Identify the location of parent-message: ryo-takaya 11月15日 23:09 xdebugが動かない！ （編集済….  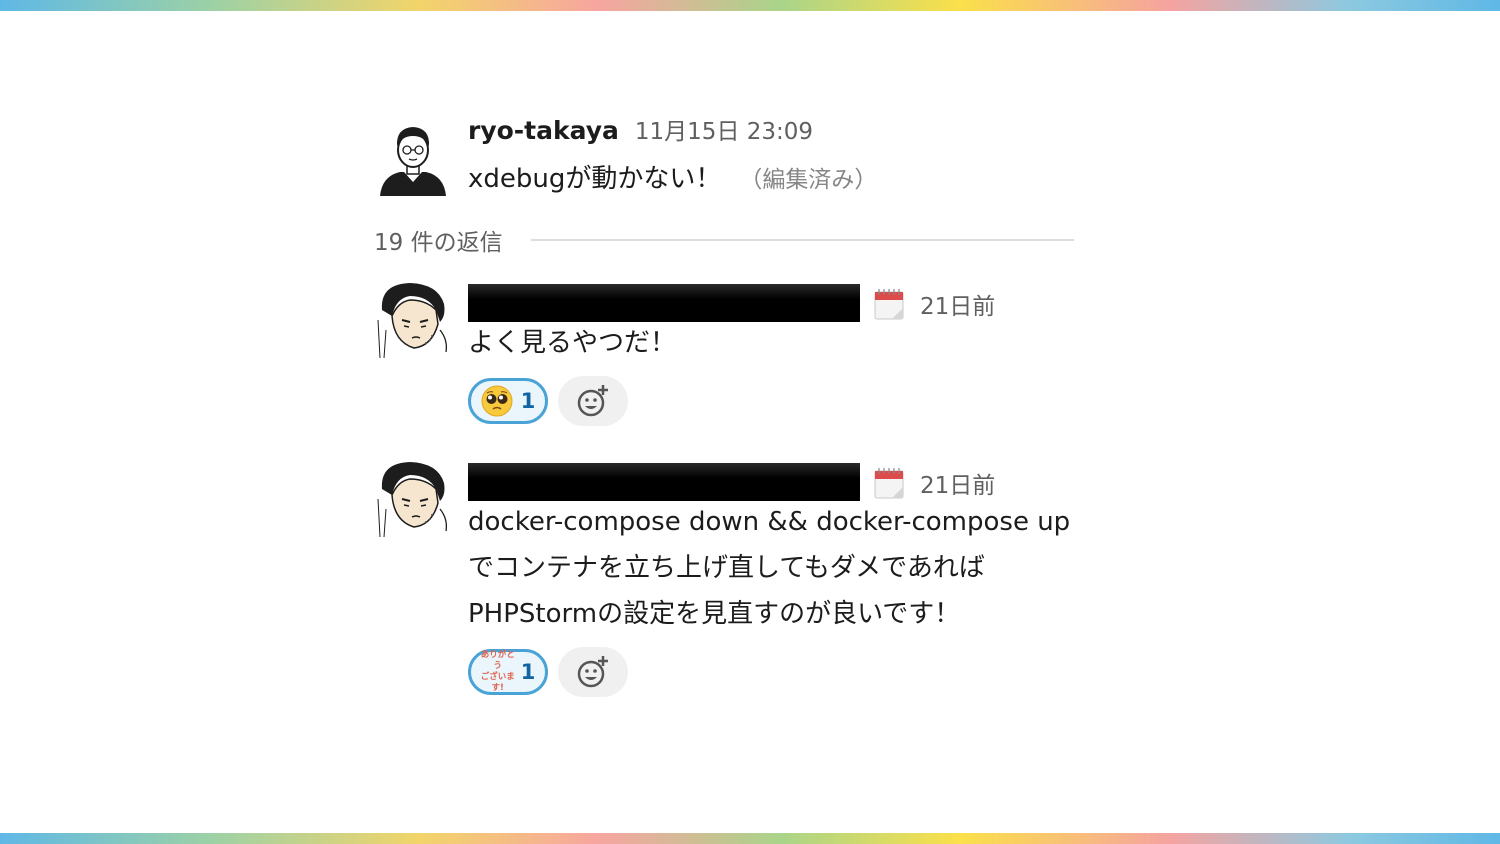
(734, 162).